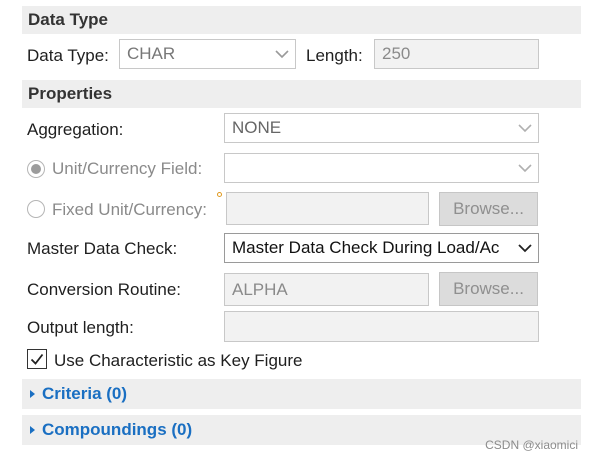 This screenshot has height=460, width=594. What do you see at coordinates (117, 429) in the screenshot?
I see `compoundings-section-label: Compoundings (0)` at bounding box center [117, 429].